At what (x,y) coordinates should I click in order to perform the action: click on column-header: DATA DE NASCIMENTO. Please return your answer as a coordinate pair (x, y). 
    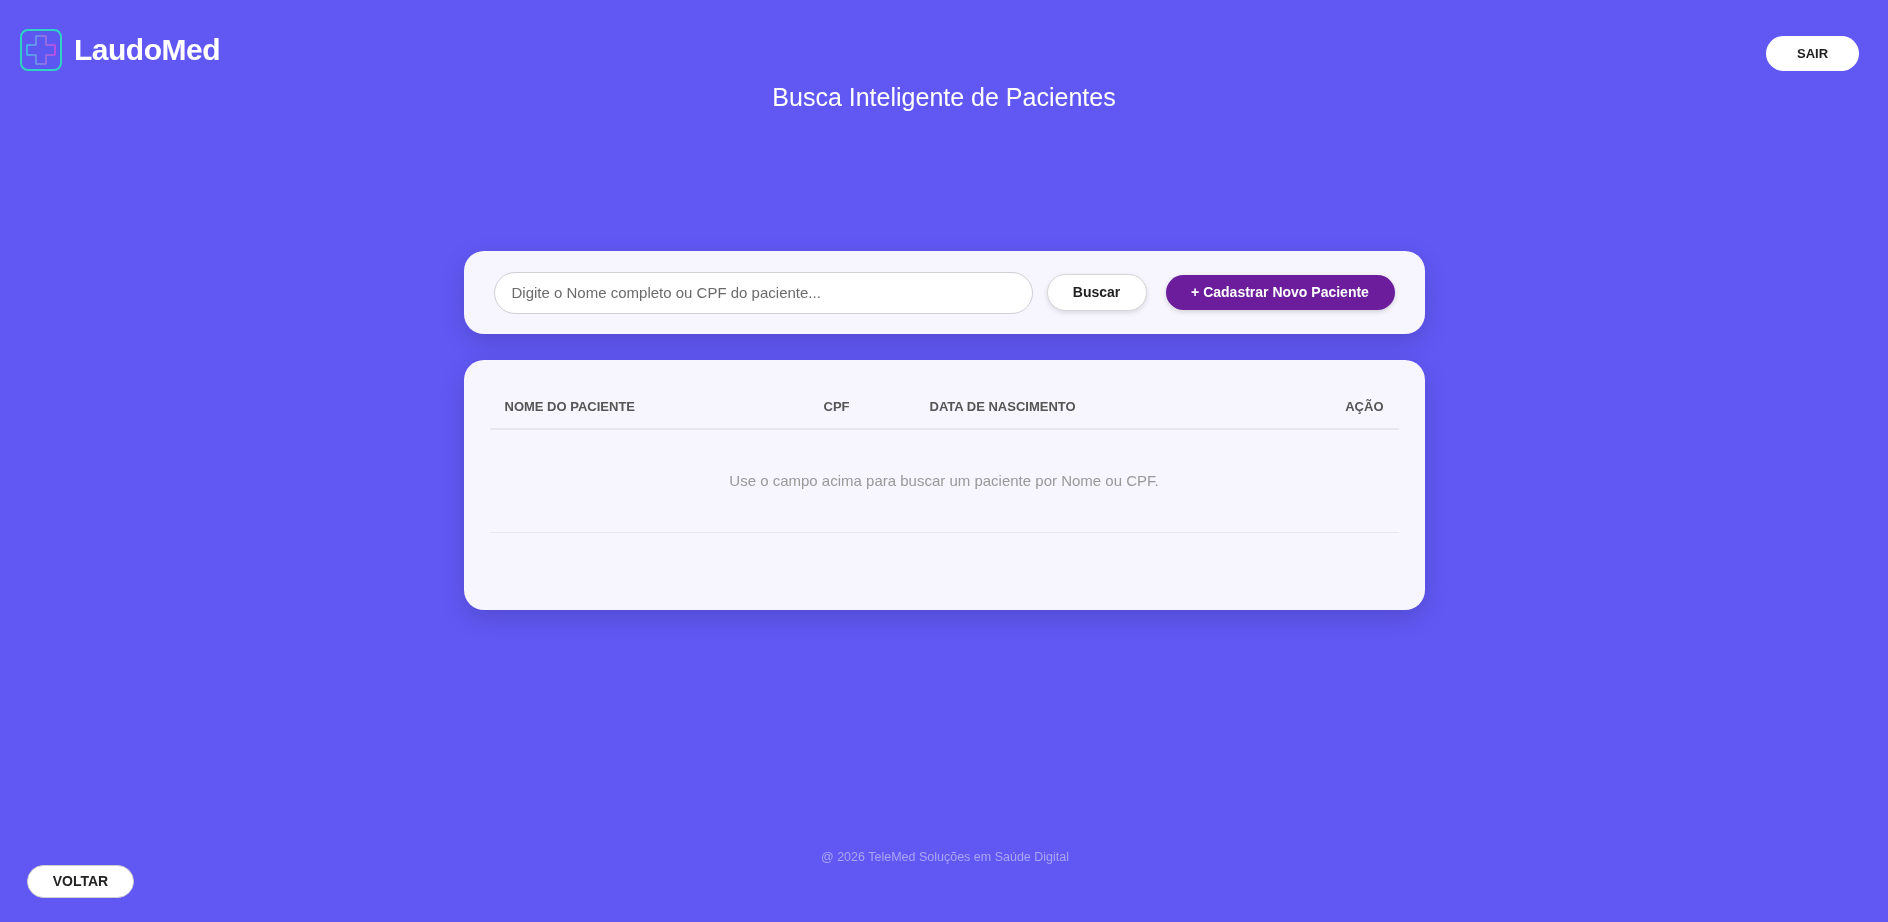
    Looking at the image, I should click on (1002, 406).